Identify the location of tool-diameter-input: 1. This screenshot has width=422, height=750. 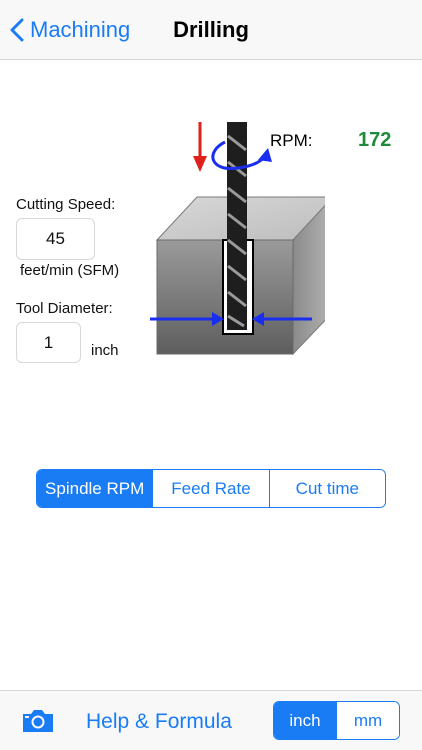
(48, 342).